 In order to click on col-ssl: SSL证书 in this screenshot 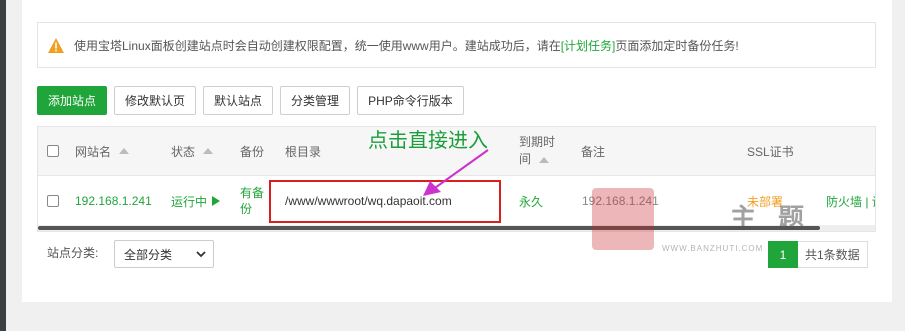, I will do `click(770, 151)`.